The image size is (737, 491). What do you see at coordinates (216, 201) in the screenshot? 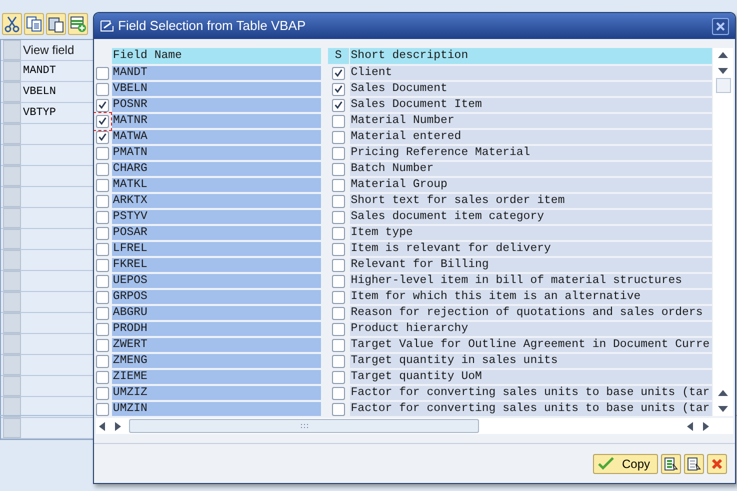
I see `table-cell: ARKTX` at bounding box center [216, 201].